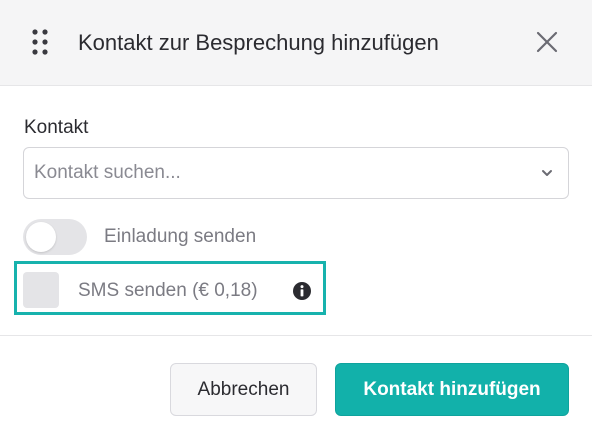 The height and width of the screenshot is (439, 592). What do you see at coordinates (452, 389) in the screenshot?
I see `add-contact-button: Kontakt hinzufügen` at bounding box center [452, 389].